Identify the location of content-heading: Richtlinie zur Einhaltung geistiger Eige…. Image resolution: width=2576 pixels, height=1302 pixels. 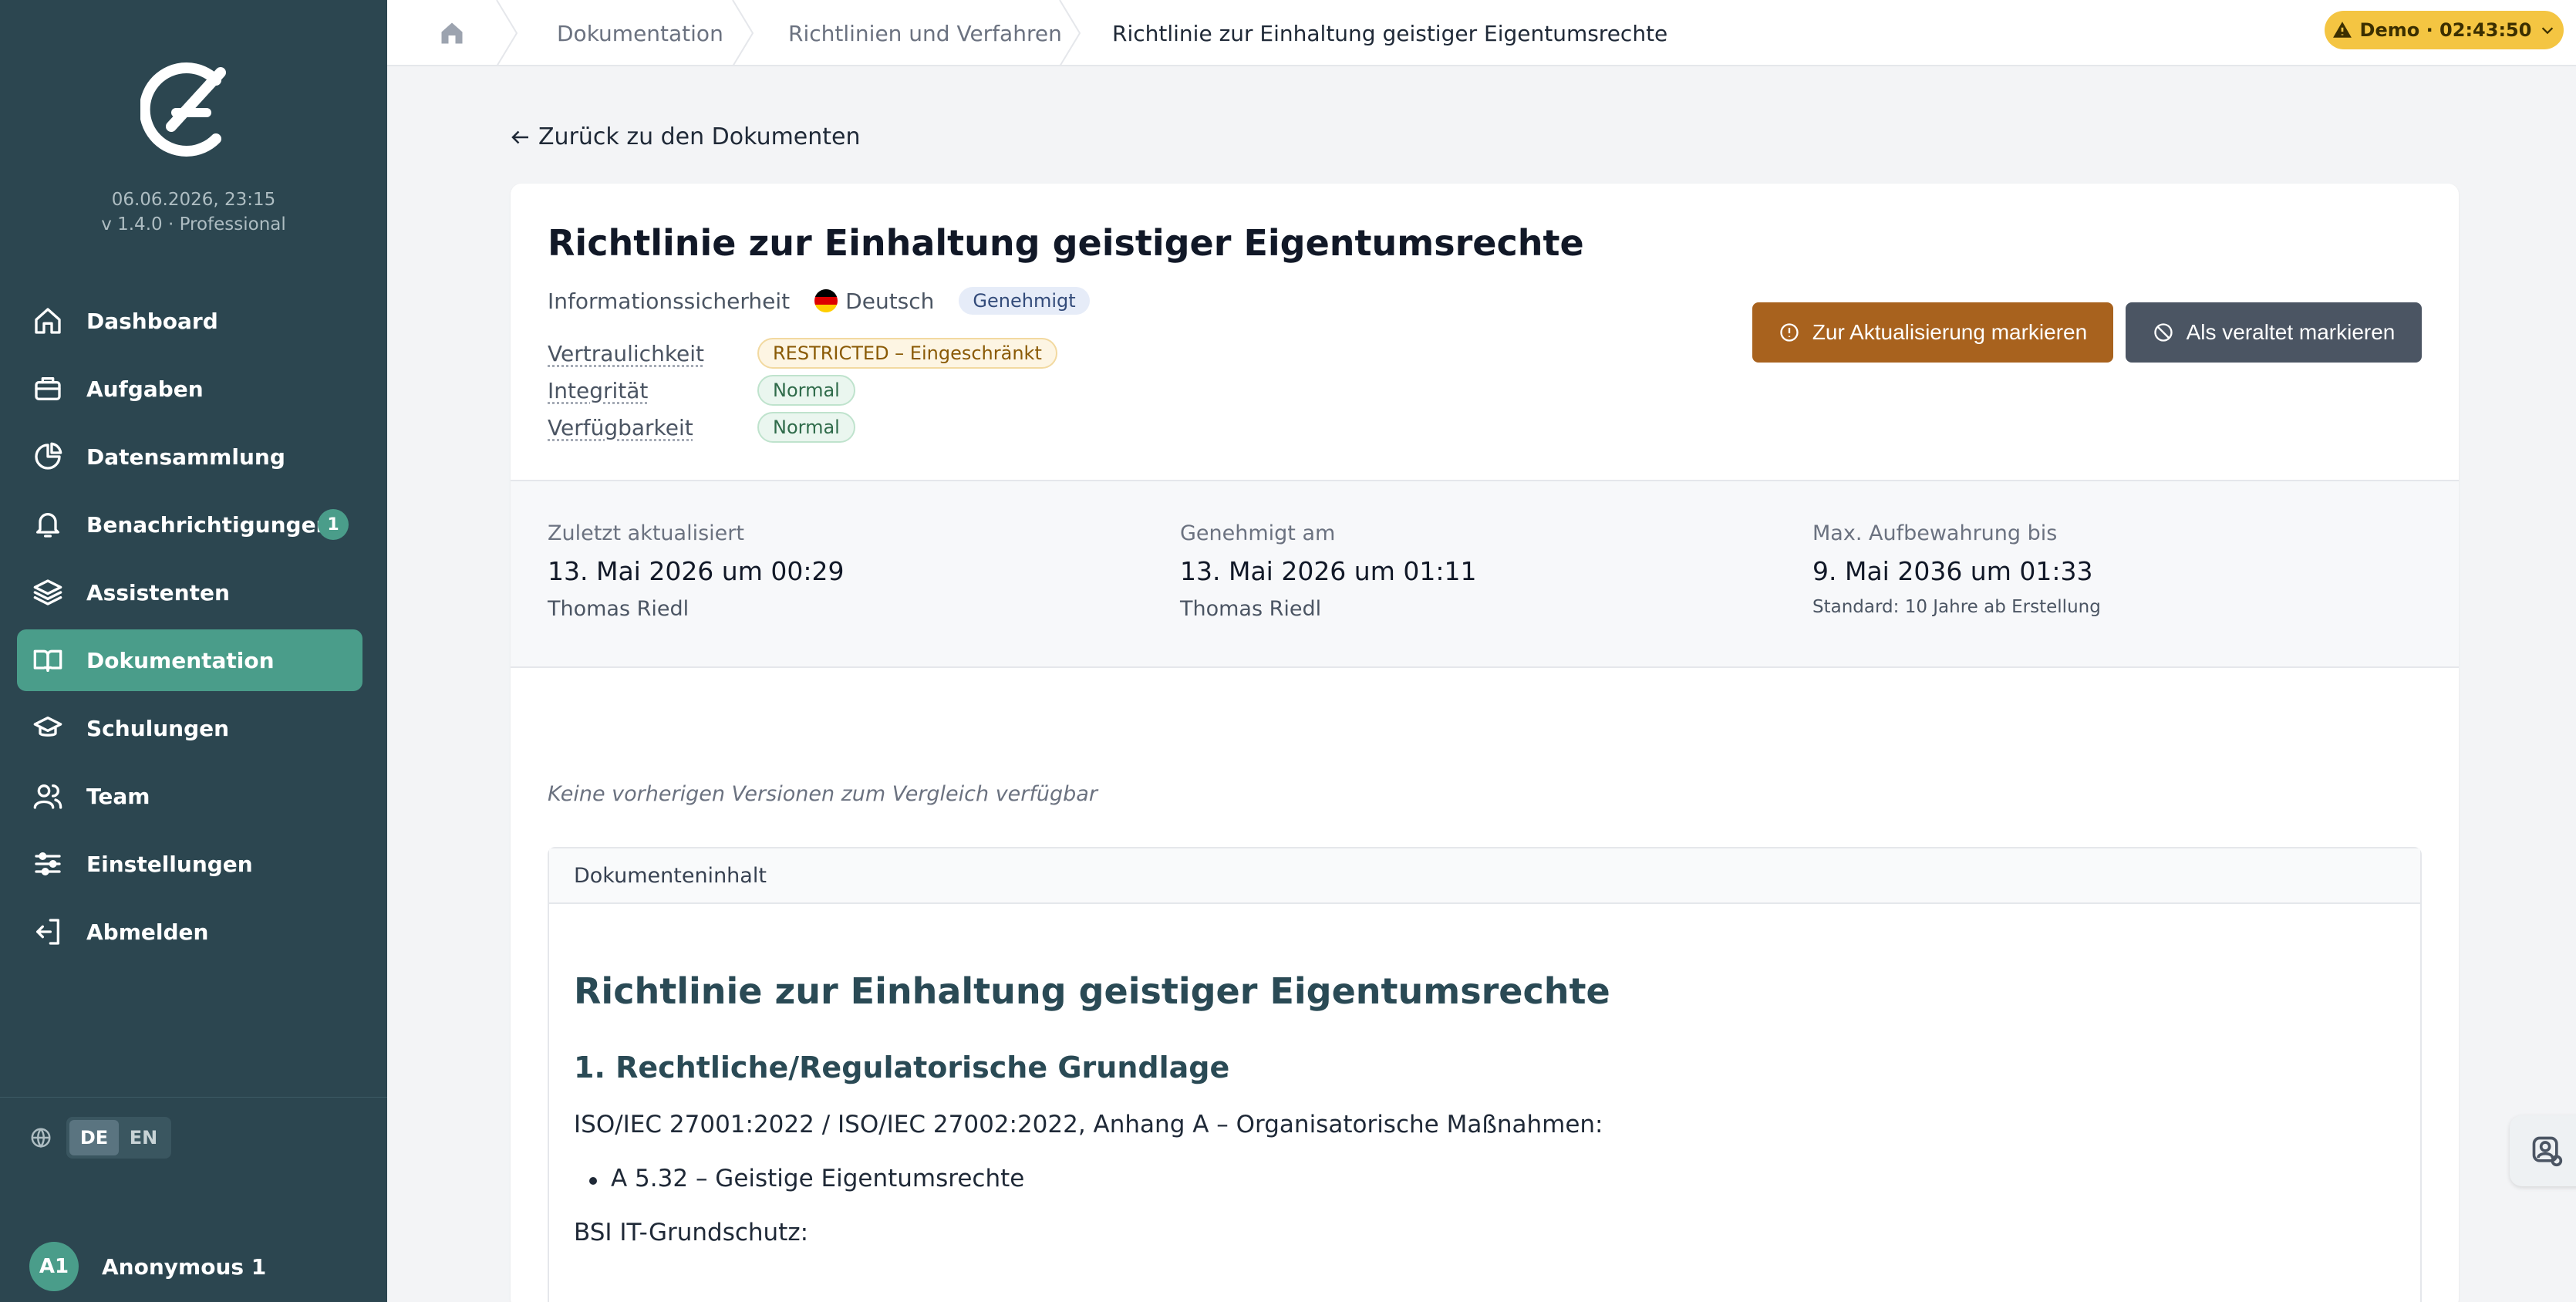
(1485, 991).